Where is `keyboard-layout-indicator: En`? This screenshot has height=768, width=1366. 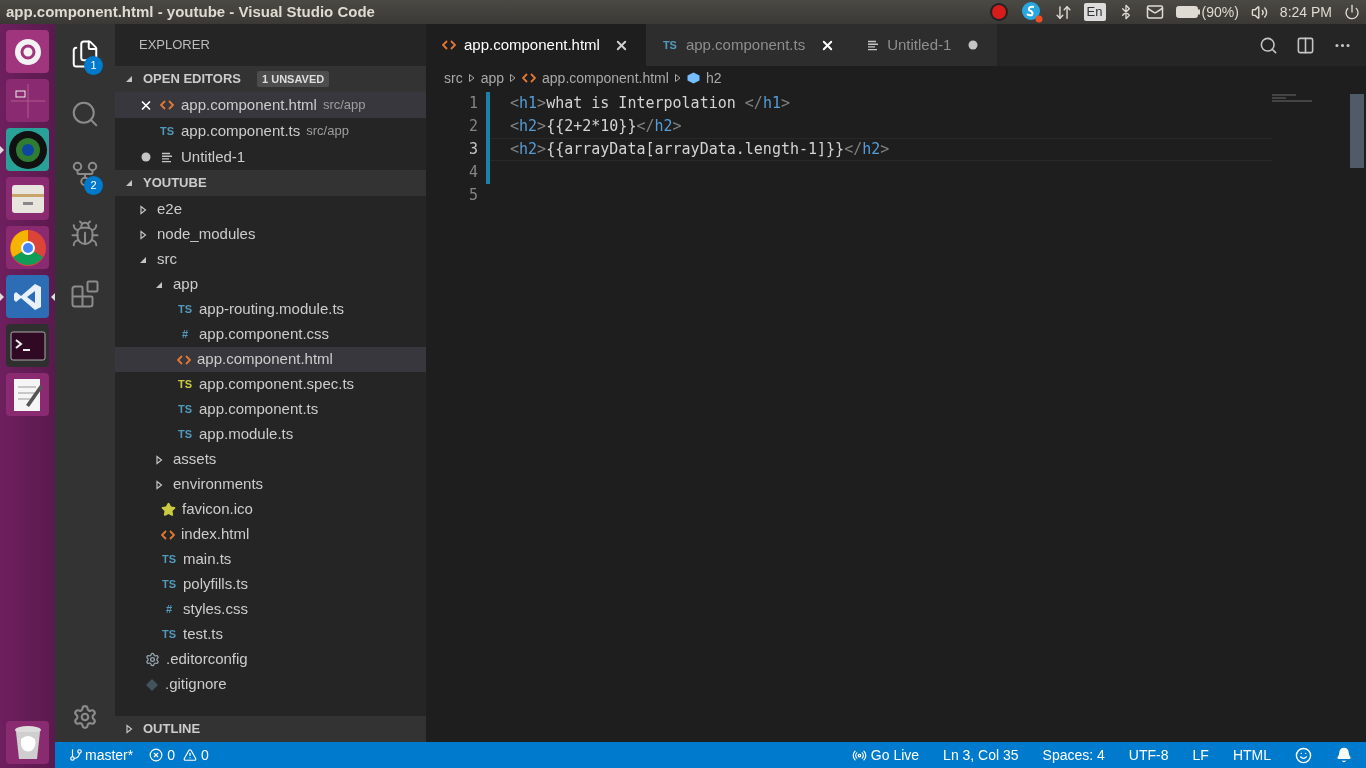
keyboard-layout-indicator: En is located at coordinates (1094, 12).